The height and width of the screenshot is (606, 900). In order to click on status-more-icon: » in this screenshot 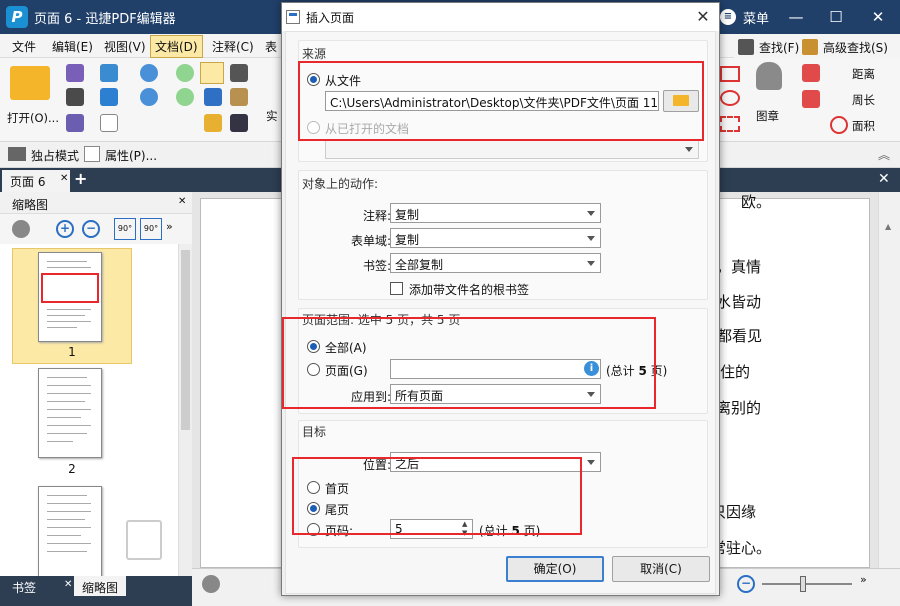, I will do `click(863, 579)`.